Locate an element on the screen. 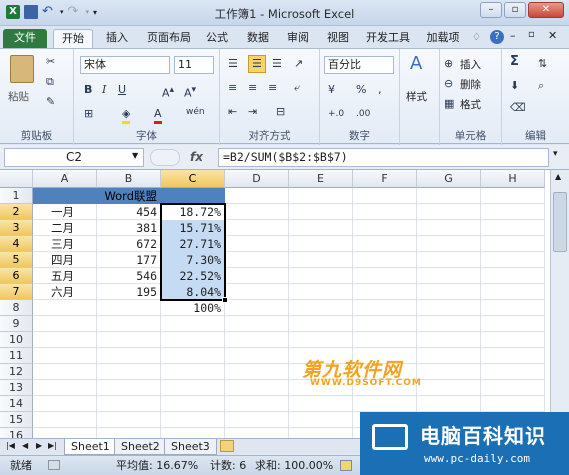 This screenshot has height=475, width=569. select-all-corner is located at coordinates (16, 179).